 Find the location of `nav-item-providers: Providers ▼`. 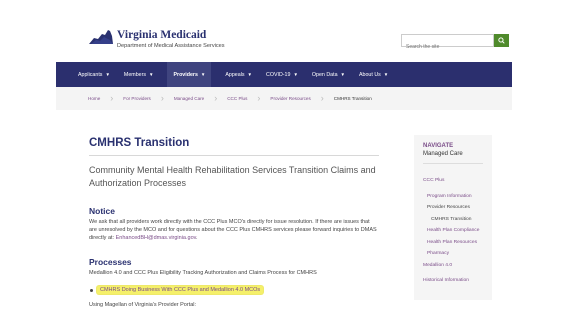

nav-item-providers: Providers ▼ is located at coordinates (189, 74).